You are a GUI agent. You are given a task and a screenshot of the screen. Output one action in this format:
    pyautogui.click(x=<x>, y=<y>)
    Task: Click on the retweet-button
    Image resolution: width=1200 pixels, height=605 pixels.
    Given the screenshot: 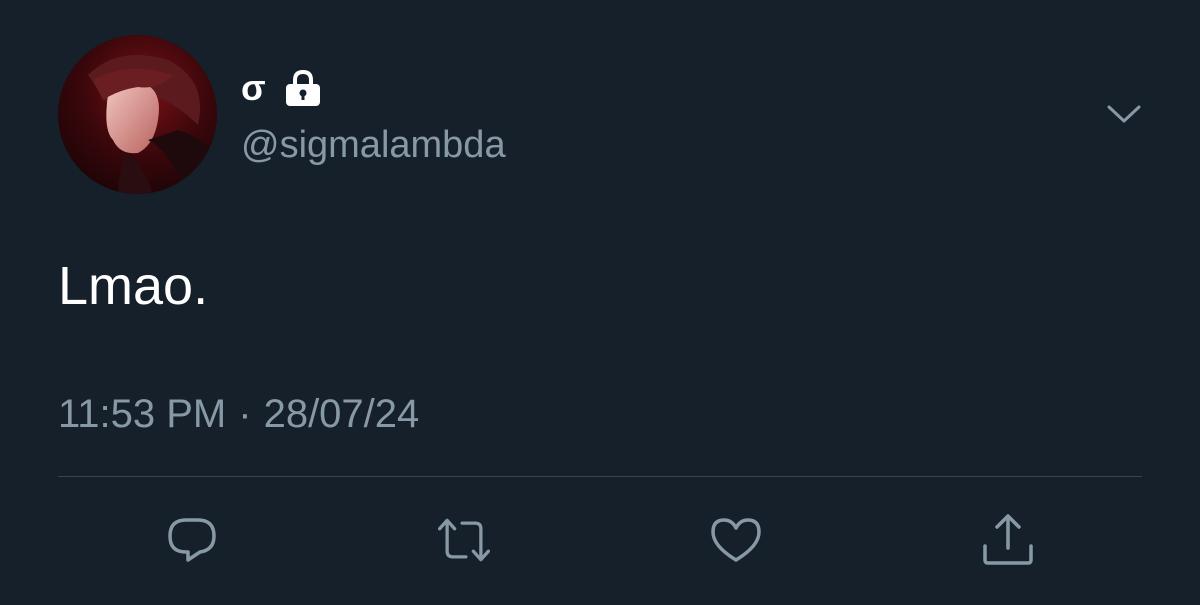 What is the action you would take?
    pyautogui.click(x=464, y=540)
    